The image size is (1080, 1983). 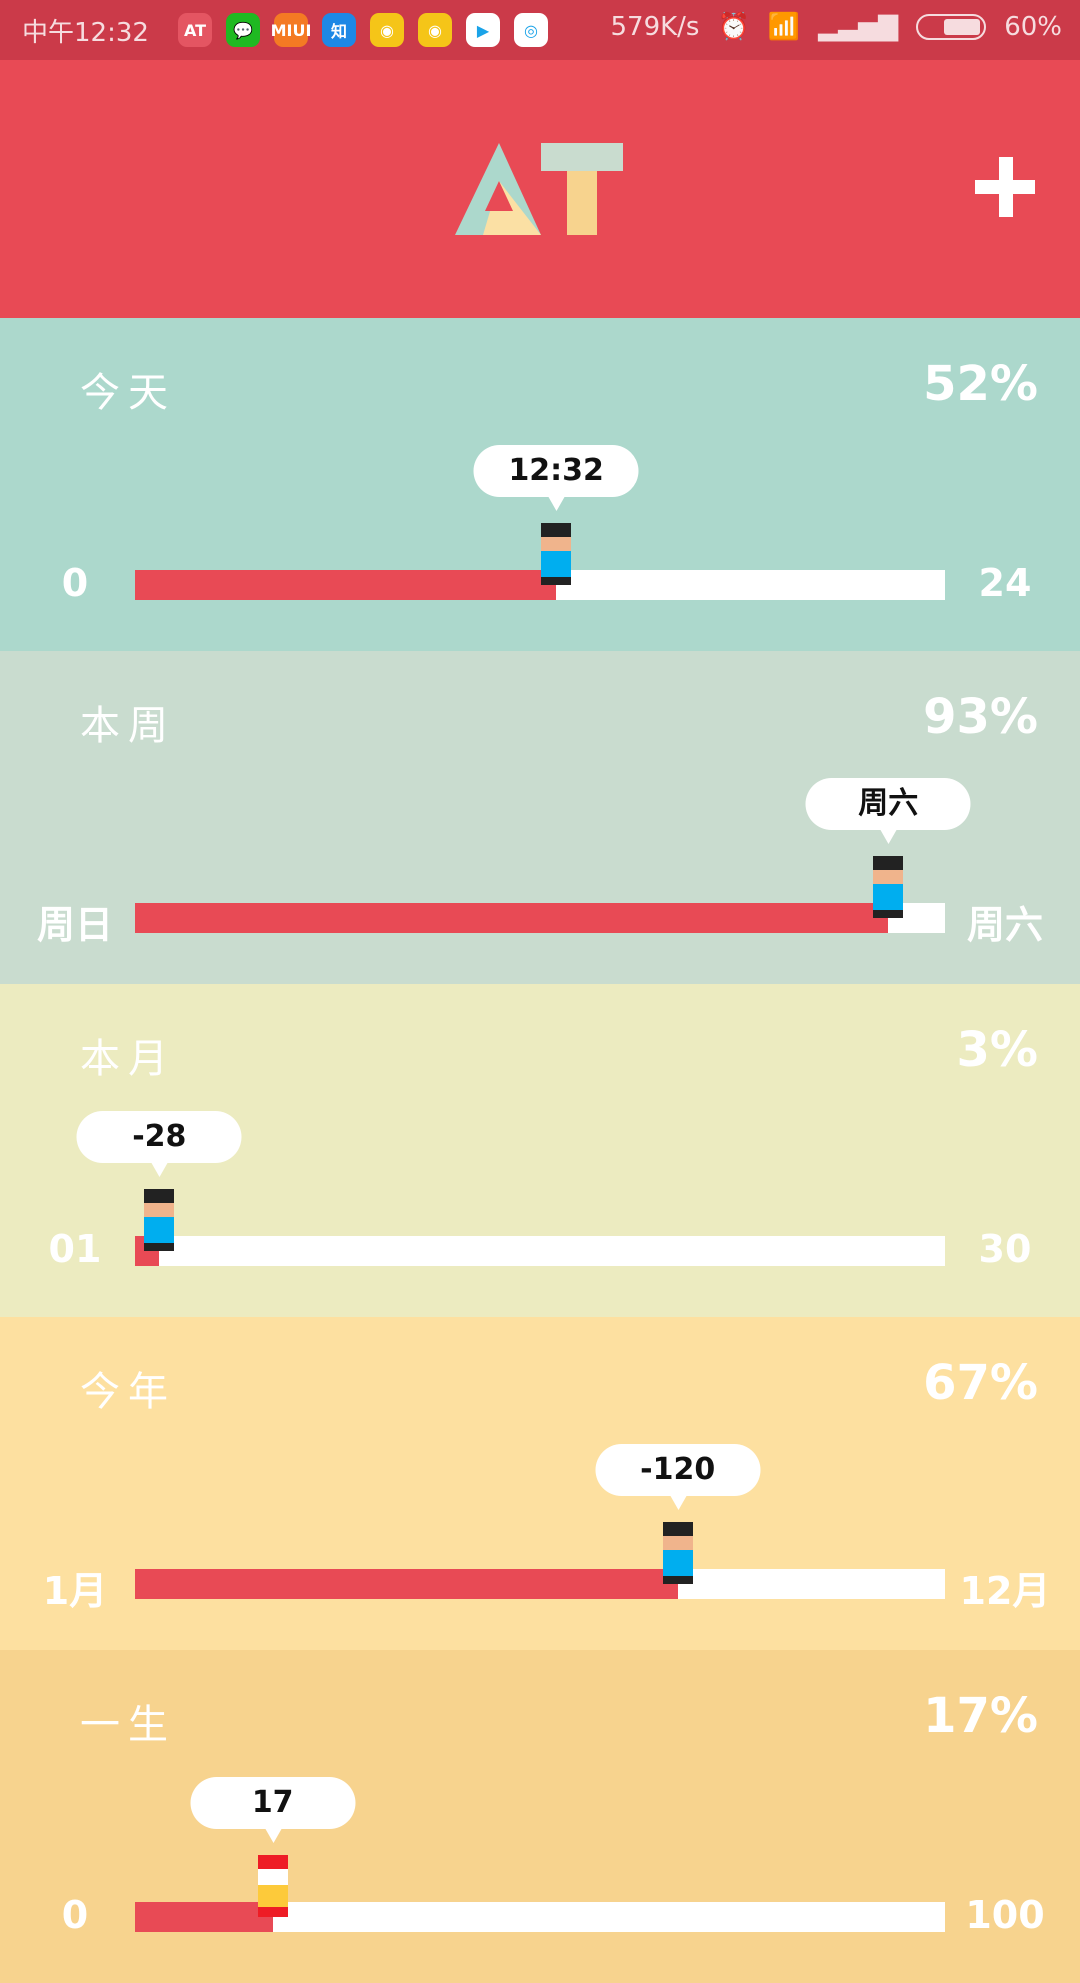 What do you see at coordinates (75, 1249) in the screenshot?
I see `start-label: 01` at bounding box center [75, 1249].